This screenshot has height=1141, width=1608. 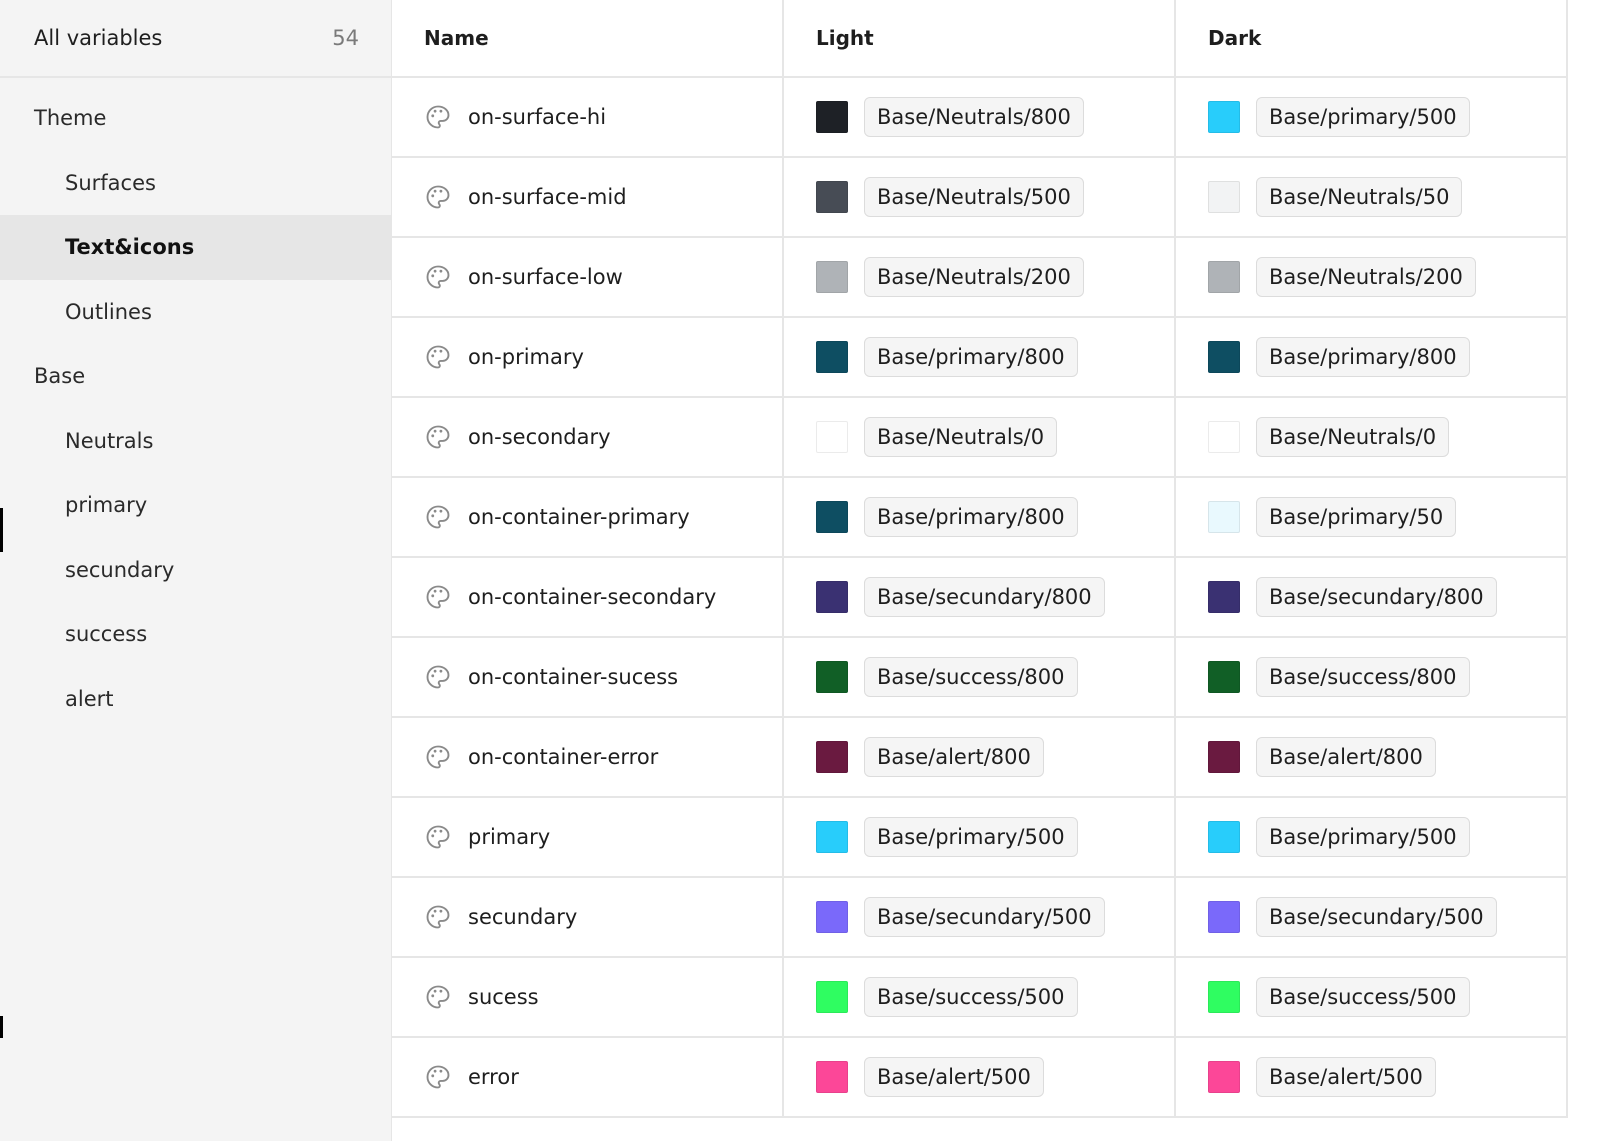 I want to click on sidebar-item-text-icons: Text&icons, so click(x=195, y=247).